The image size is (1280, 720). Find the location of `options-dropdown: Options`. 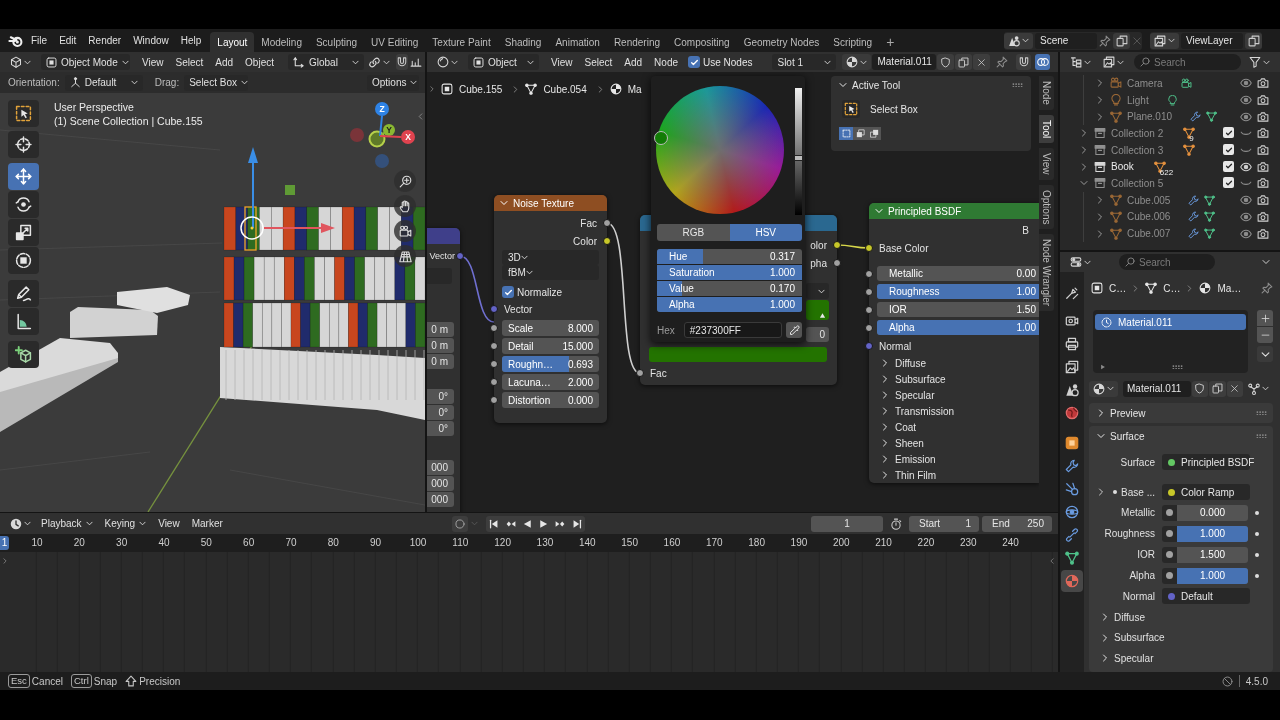

options-dropdown: Options is located at coordinates (393, 82).